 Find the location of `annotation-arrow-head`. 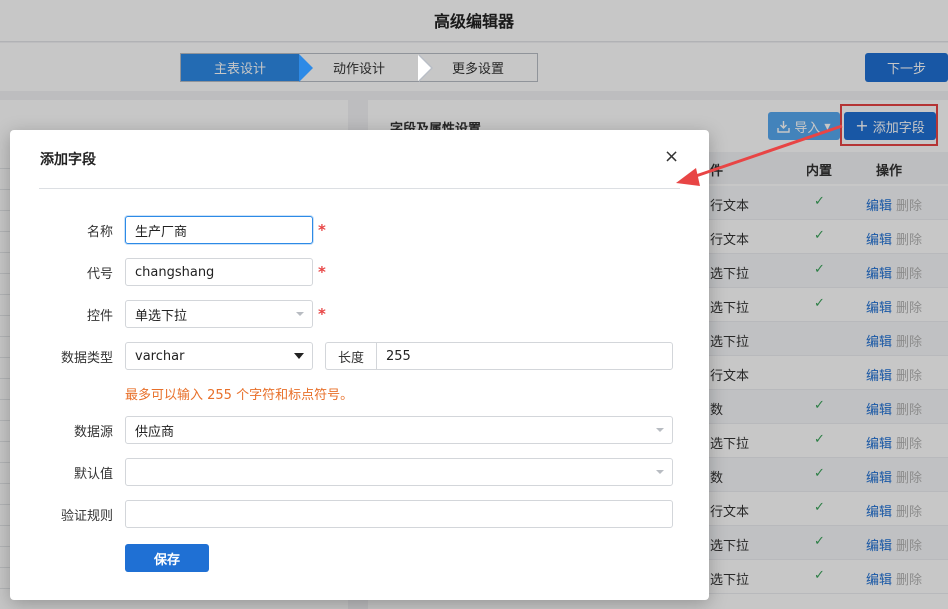

annotation-arrow-head is located at coordinates (688, 177).